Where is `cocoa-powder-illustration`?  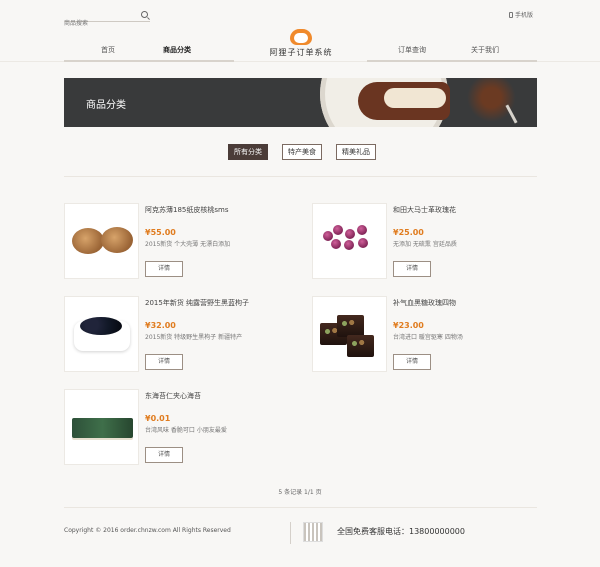
cocoa-powder-illustration is located at coordinates (489, 102).